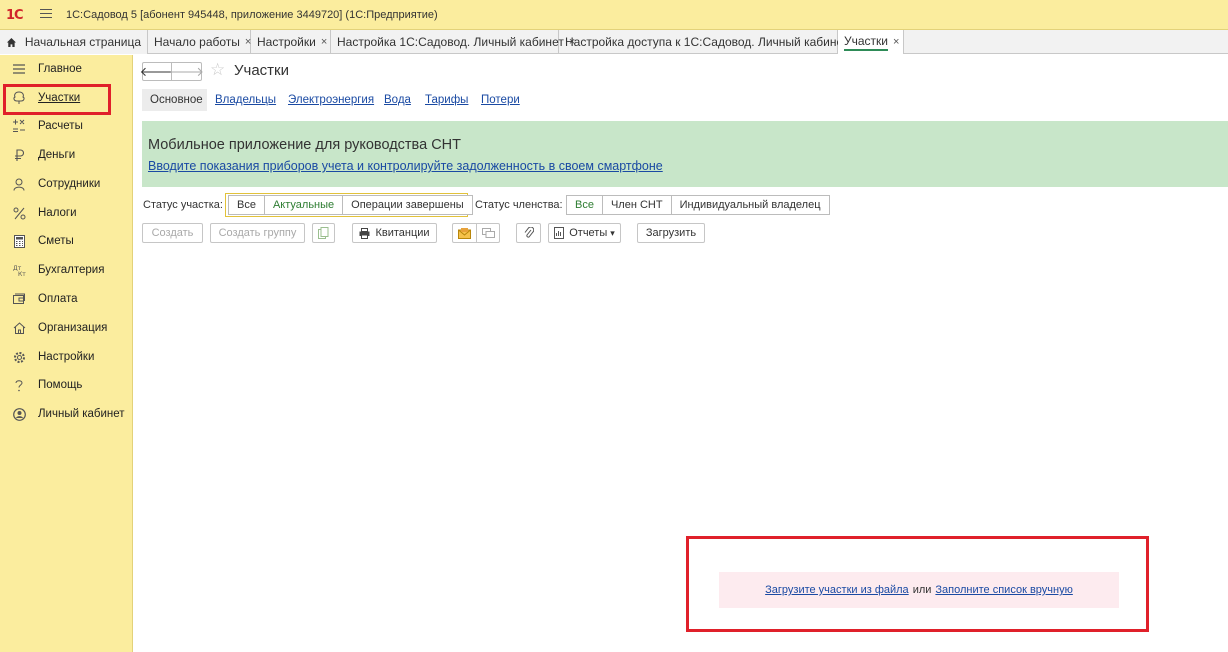  What do you see at coordinates (58, 299) in the screenshot?
I see `sidebar-item-label: Оплата` at bounding box center [58, 299].